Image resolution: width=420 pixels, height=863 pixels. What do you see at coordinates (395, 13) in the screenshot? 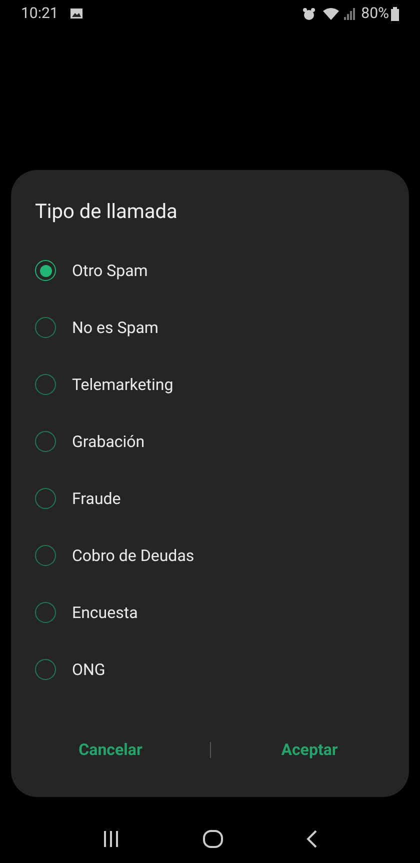
I see `battery-icon` at bounding box center [395, 13].